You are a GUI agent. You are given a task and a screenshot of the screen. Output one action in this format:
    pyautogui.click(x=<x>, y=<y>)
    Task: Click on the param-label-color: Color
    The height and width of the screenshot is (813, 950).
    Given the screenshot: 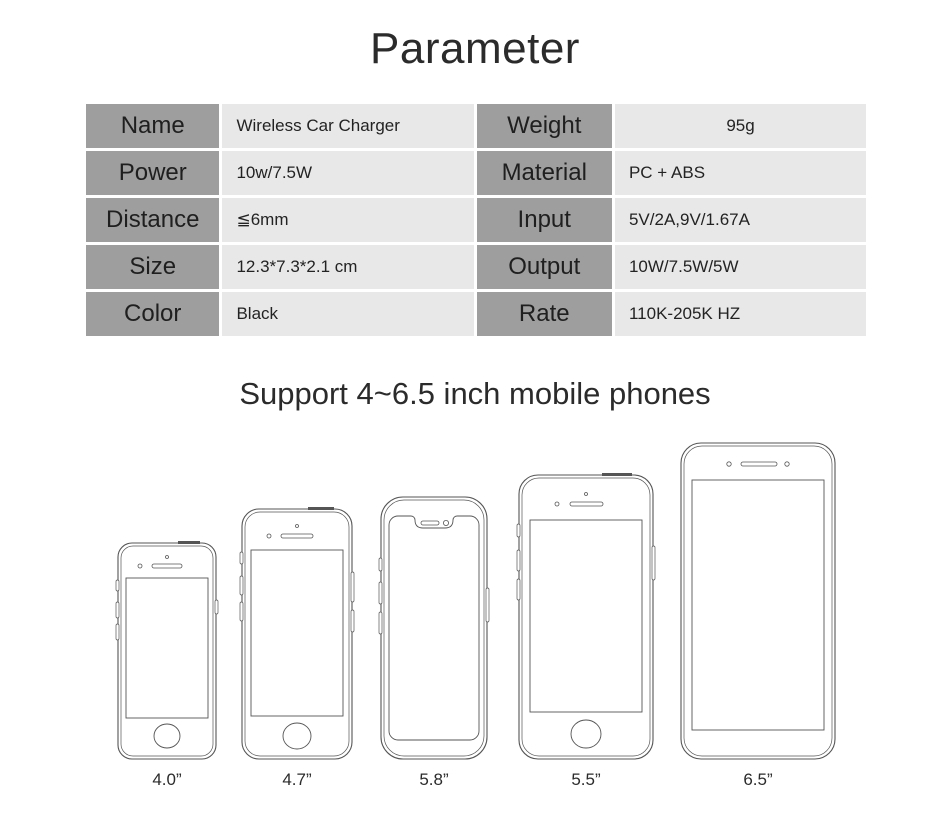 What is the action you would take?
    pyautogui.click(x=153, y=314)
    